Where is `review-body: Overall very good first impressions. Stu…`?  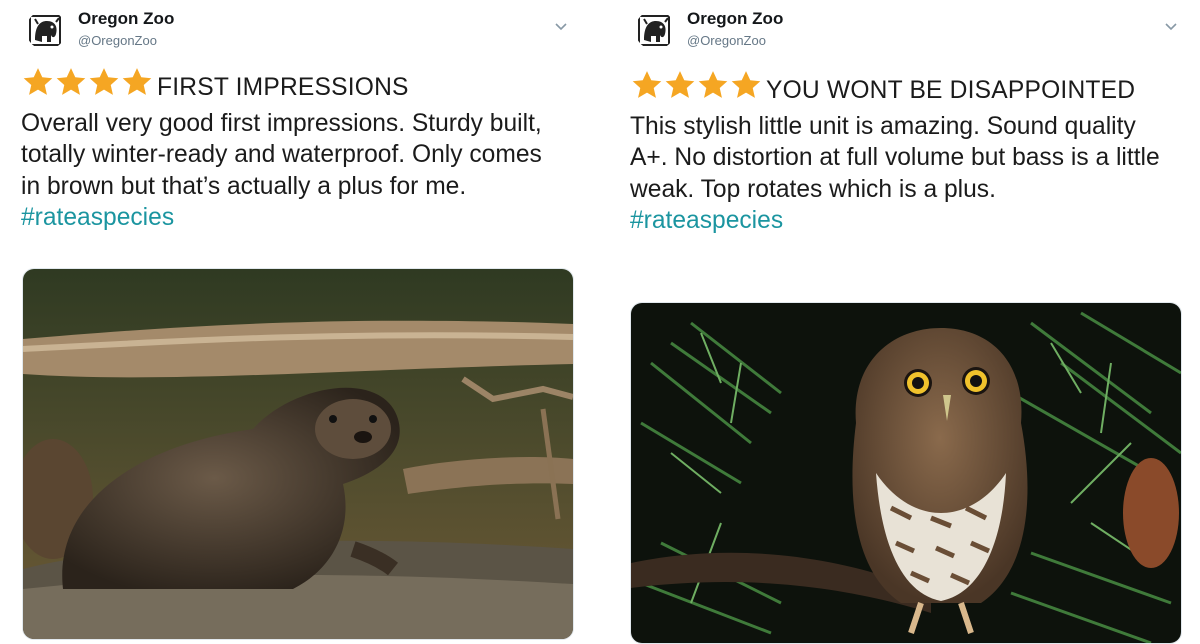 review-body: Overall very good first impressions. Stu… is located at coordinates (281, 154).